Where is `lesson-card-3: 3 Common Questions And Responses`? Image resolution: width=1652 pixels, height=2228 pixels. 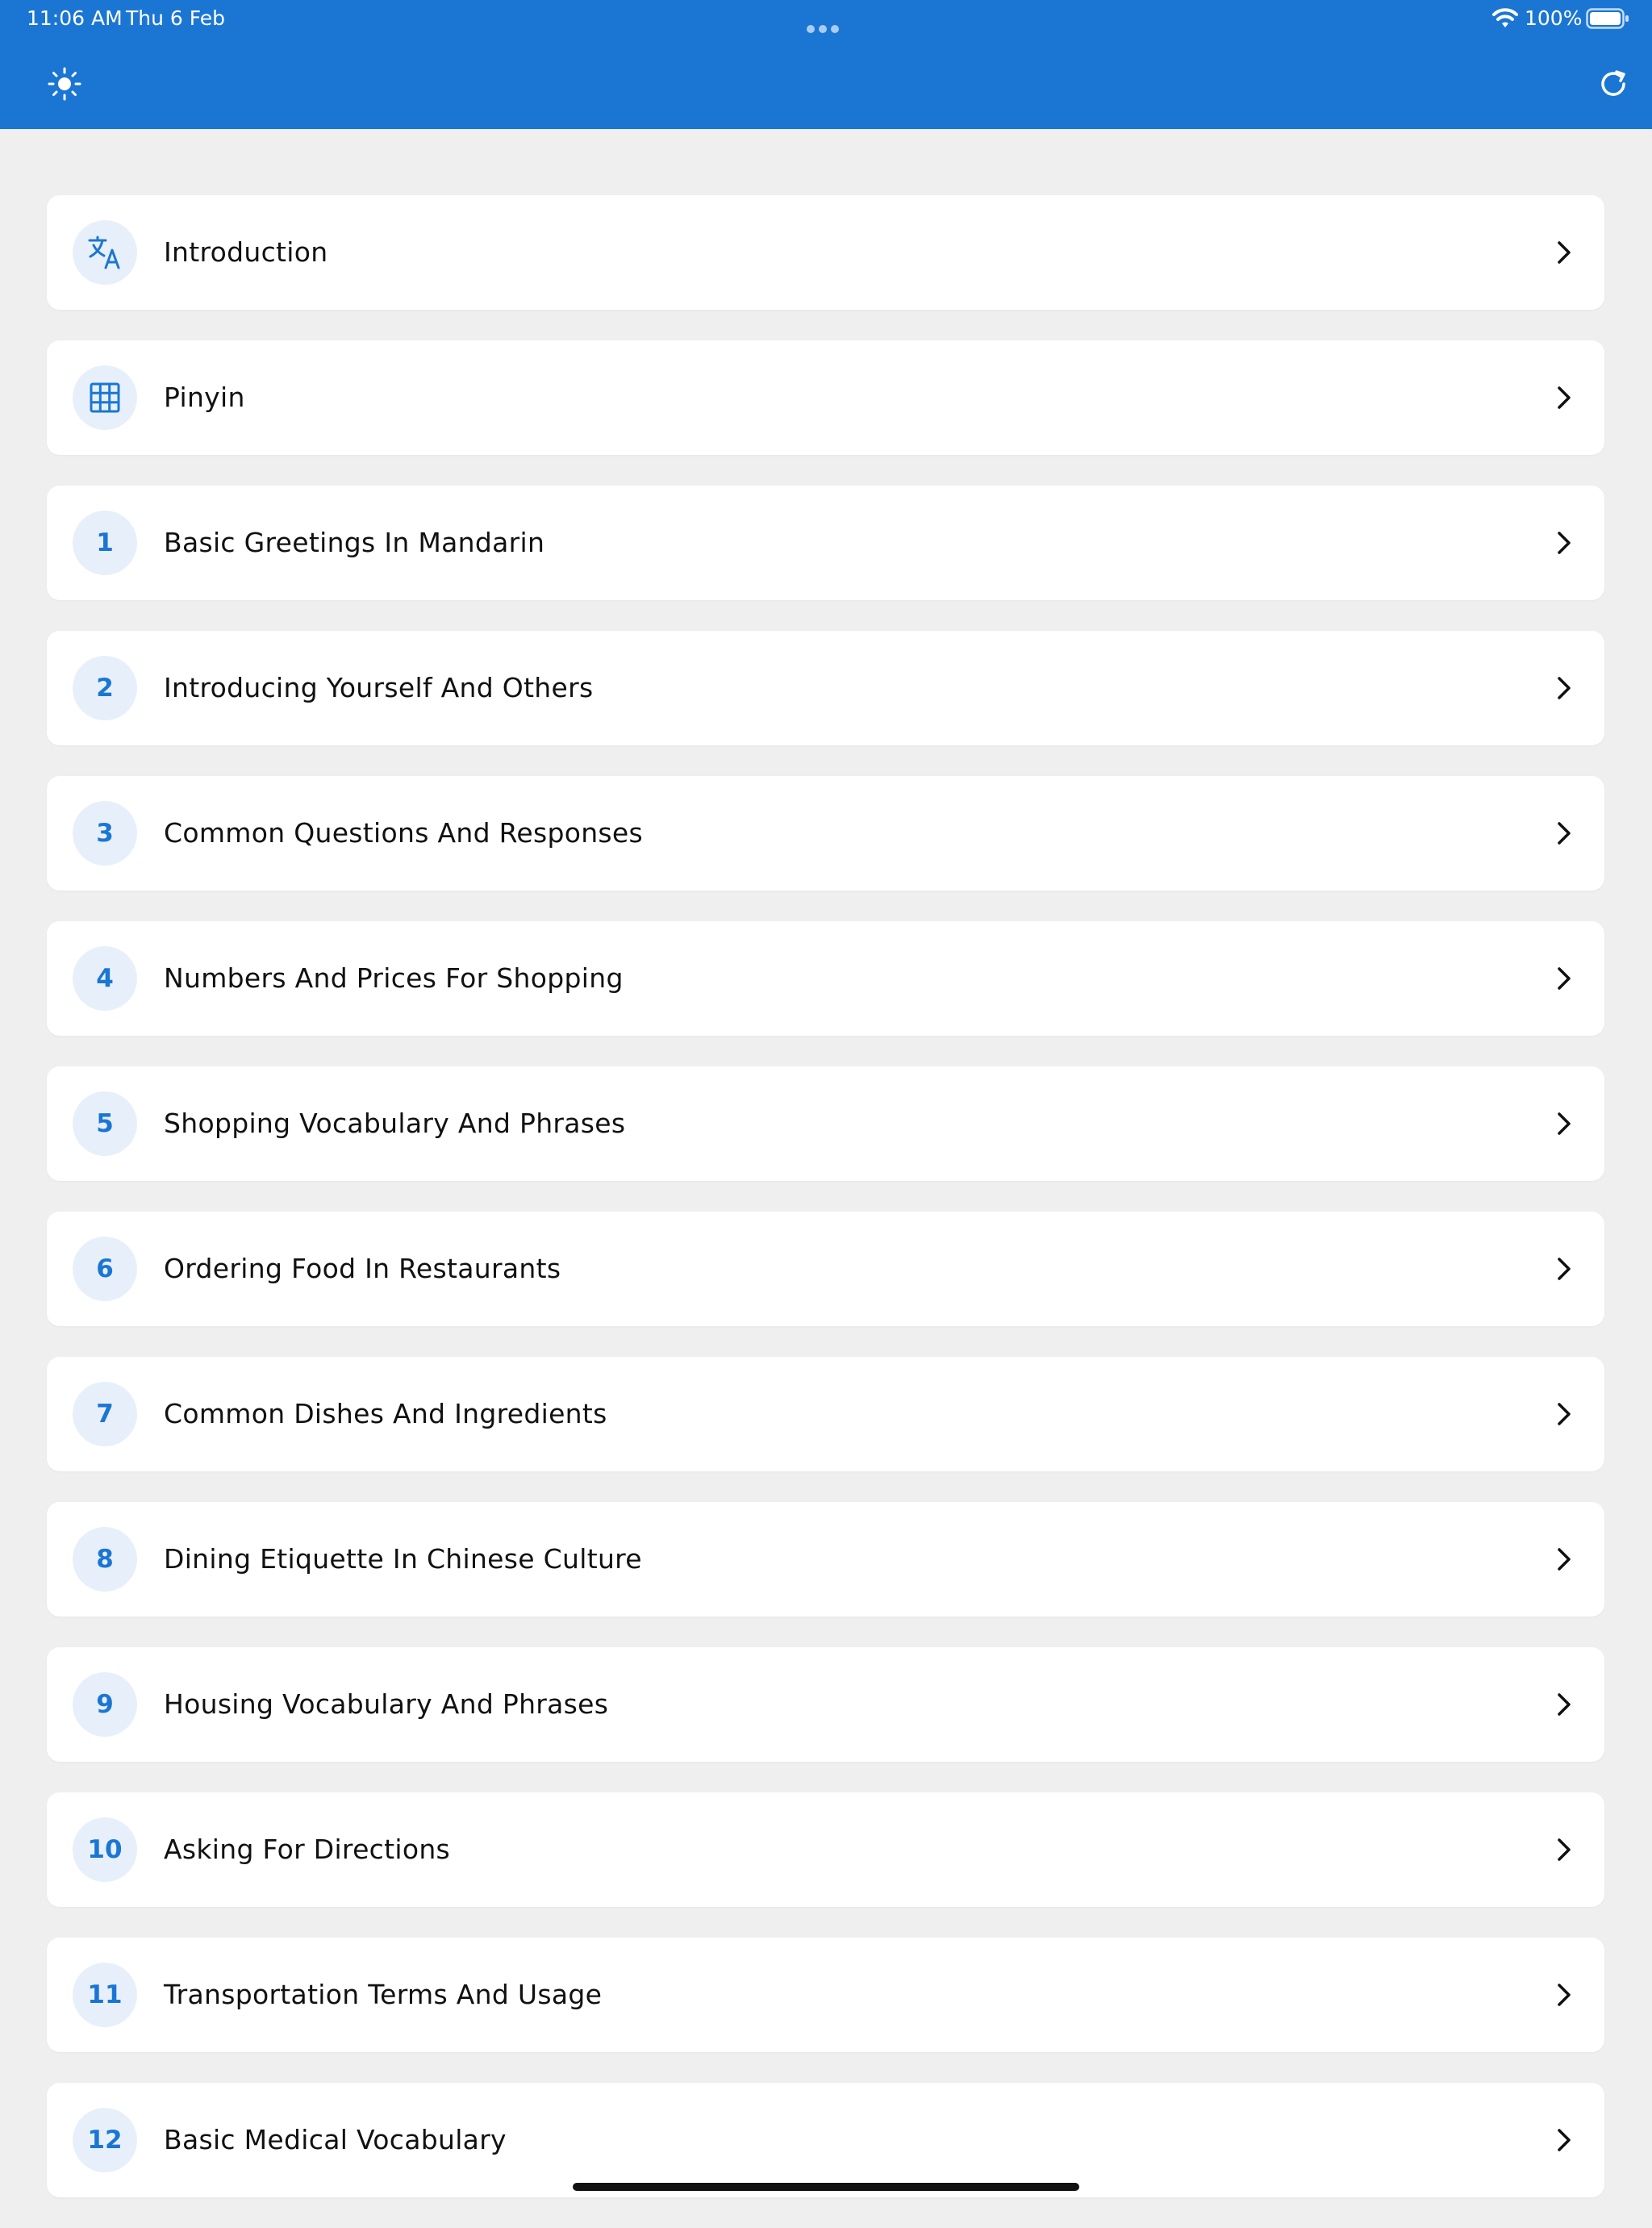
lesson-card-3: 3 Common Questions And Responses is located at coordinates (825, 833).